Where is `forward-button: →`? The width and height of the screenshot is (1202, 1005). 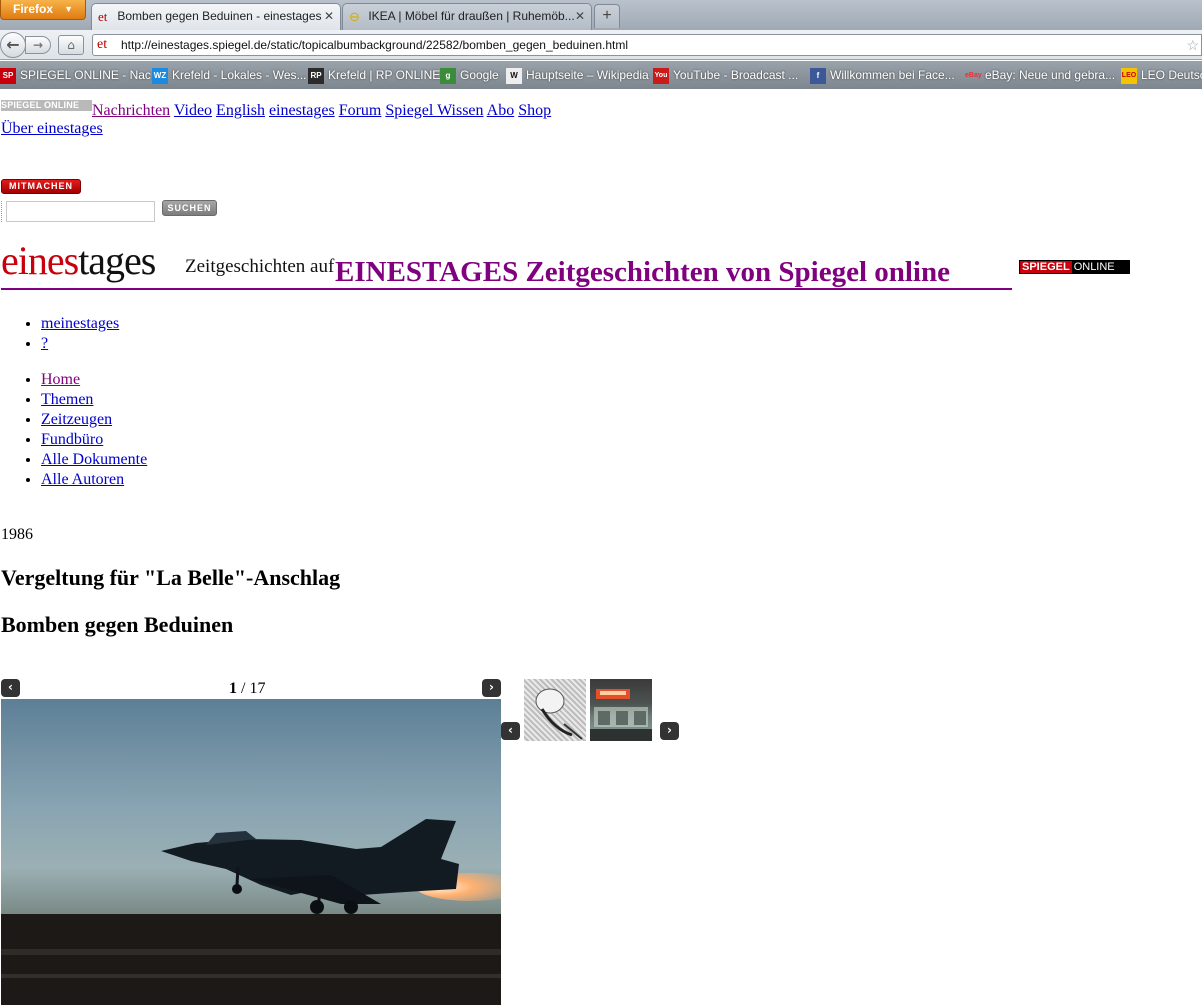
forward-button: → is located at coordinates (38, 45).